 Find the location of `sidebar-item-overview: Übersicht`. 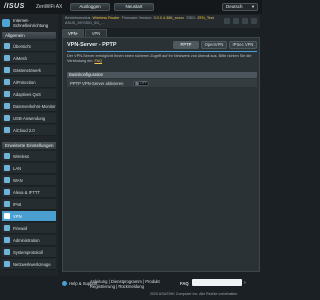

sidebar-item-overview: Übersicht is located at coordinates (29, 46).